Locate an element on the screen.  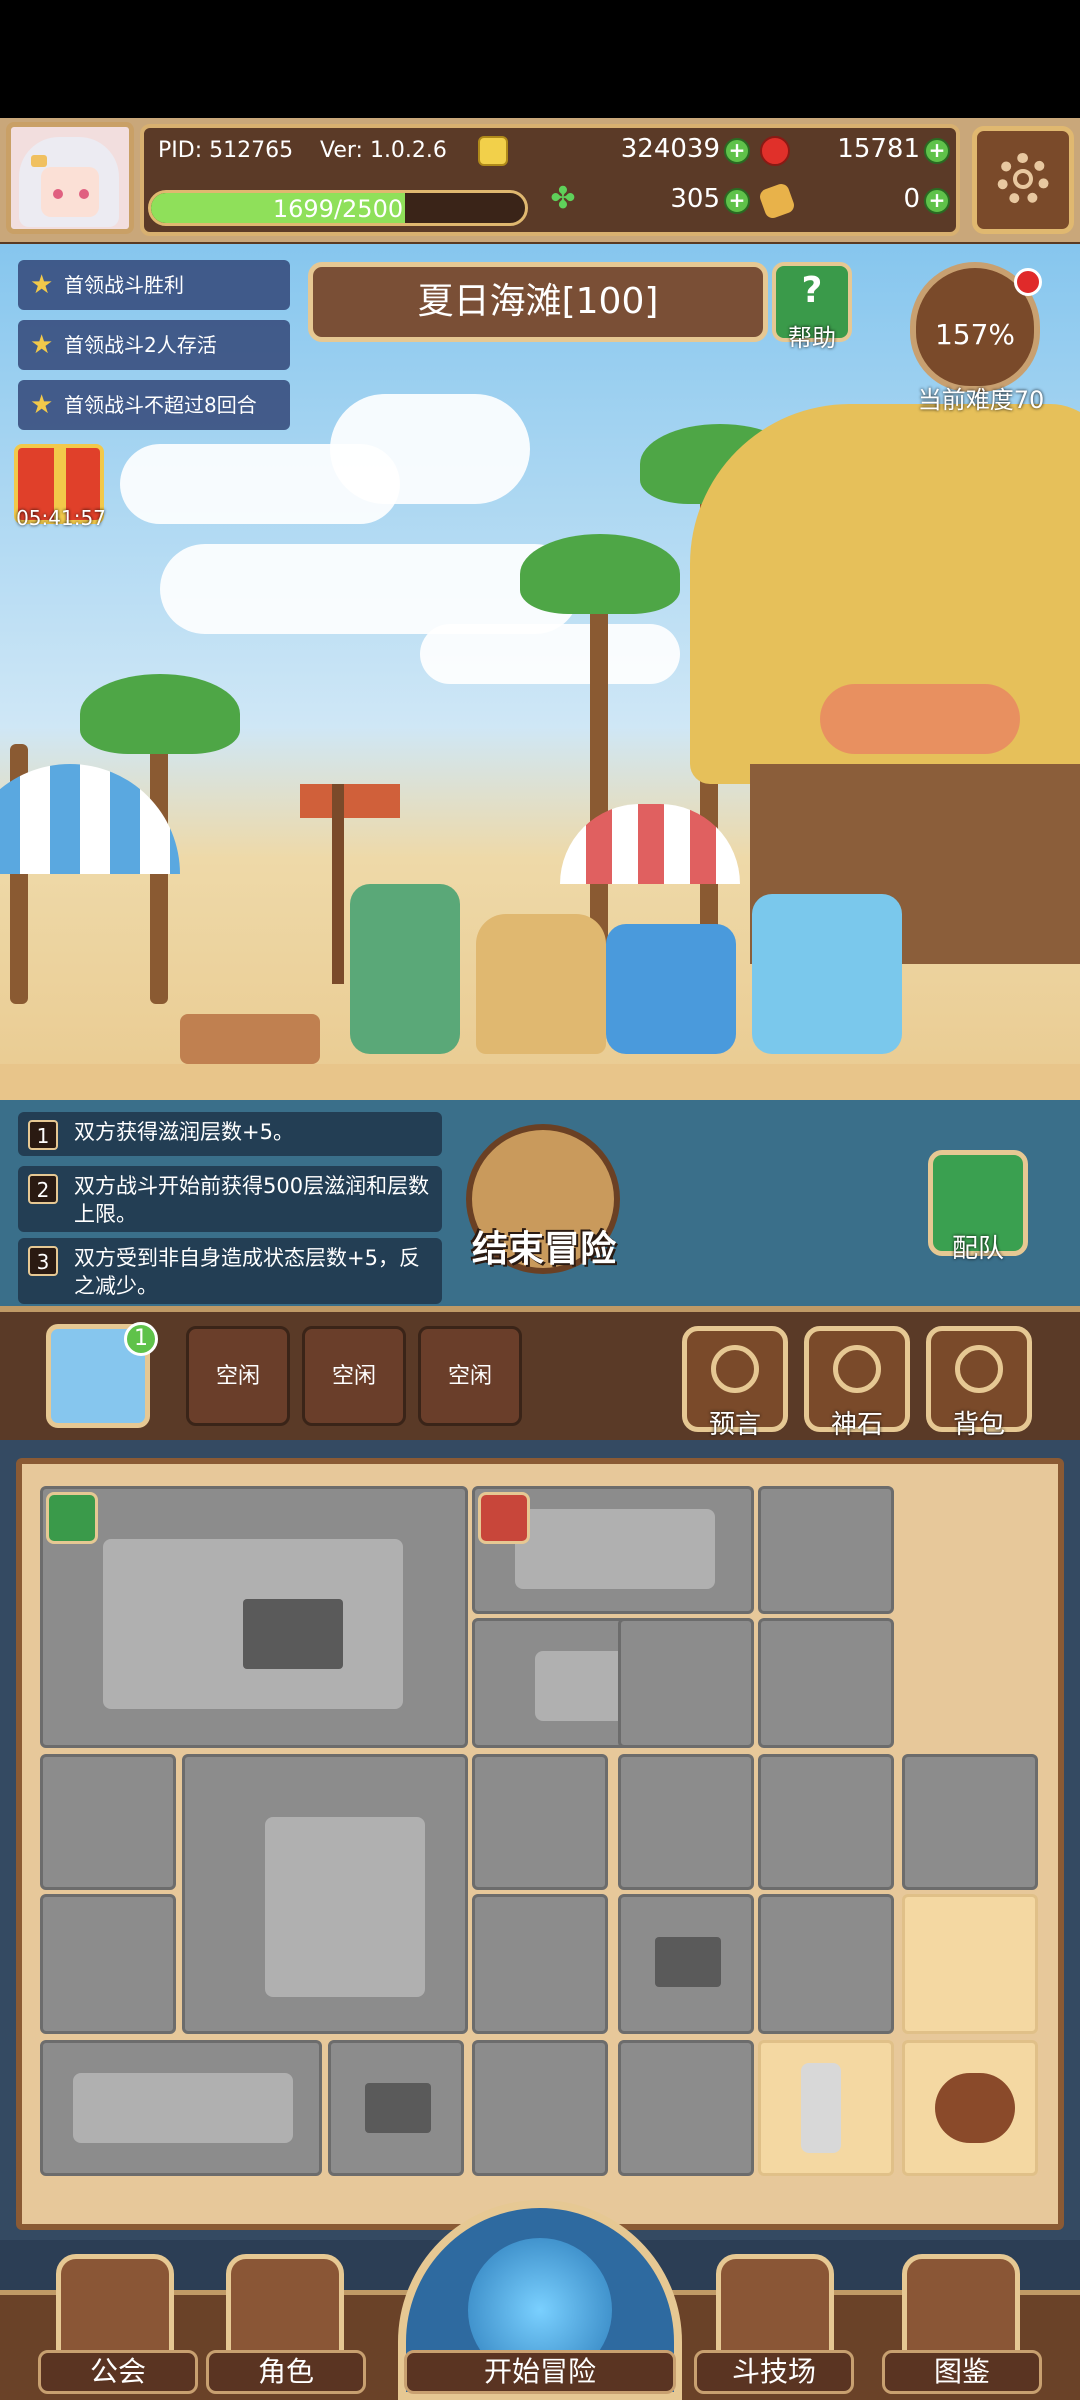
gold-amount: 324039 is located at coordinates (670, 149).